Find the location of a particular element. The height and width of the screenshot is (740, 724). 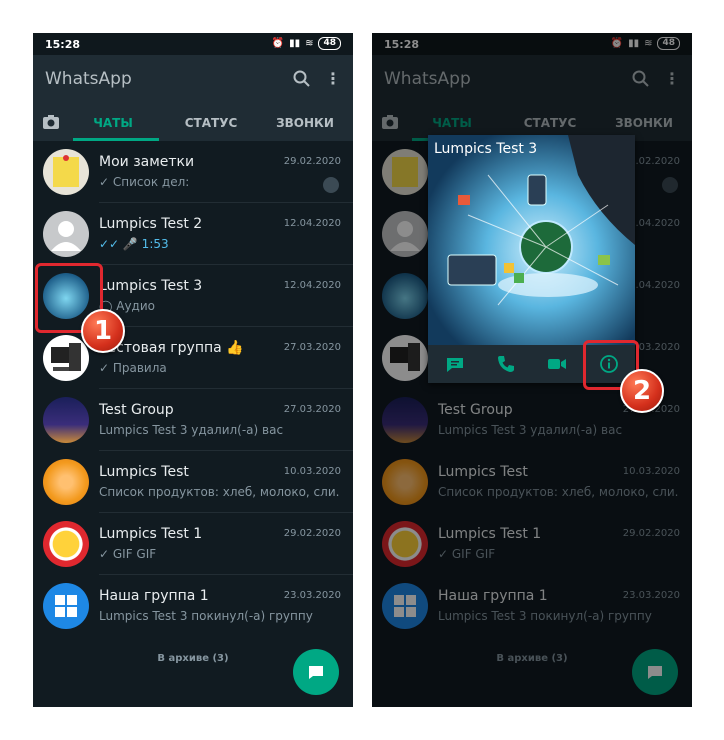

chat-name: Мои заметки is located at coordinates (147, 162).